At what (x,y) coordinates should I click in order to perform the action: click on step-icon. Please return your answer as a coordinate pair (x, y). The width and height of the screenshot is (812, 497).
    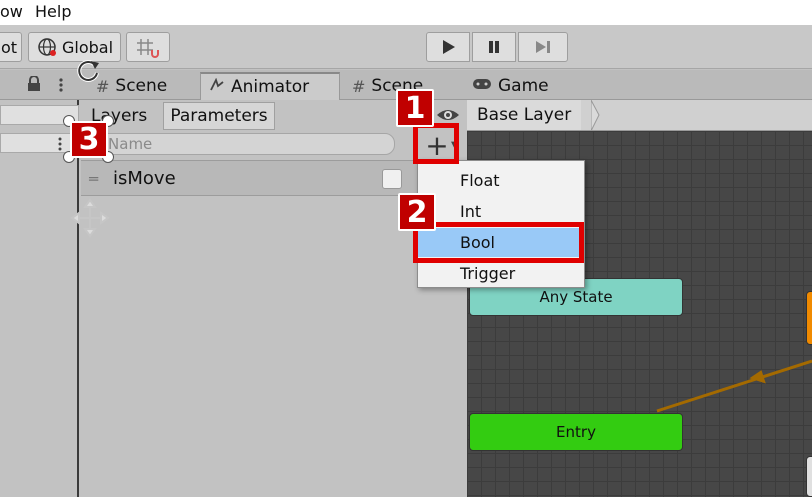
    Looking at the image, I should click on (543, 47).